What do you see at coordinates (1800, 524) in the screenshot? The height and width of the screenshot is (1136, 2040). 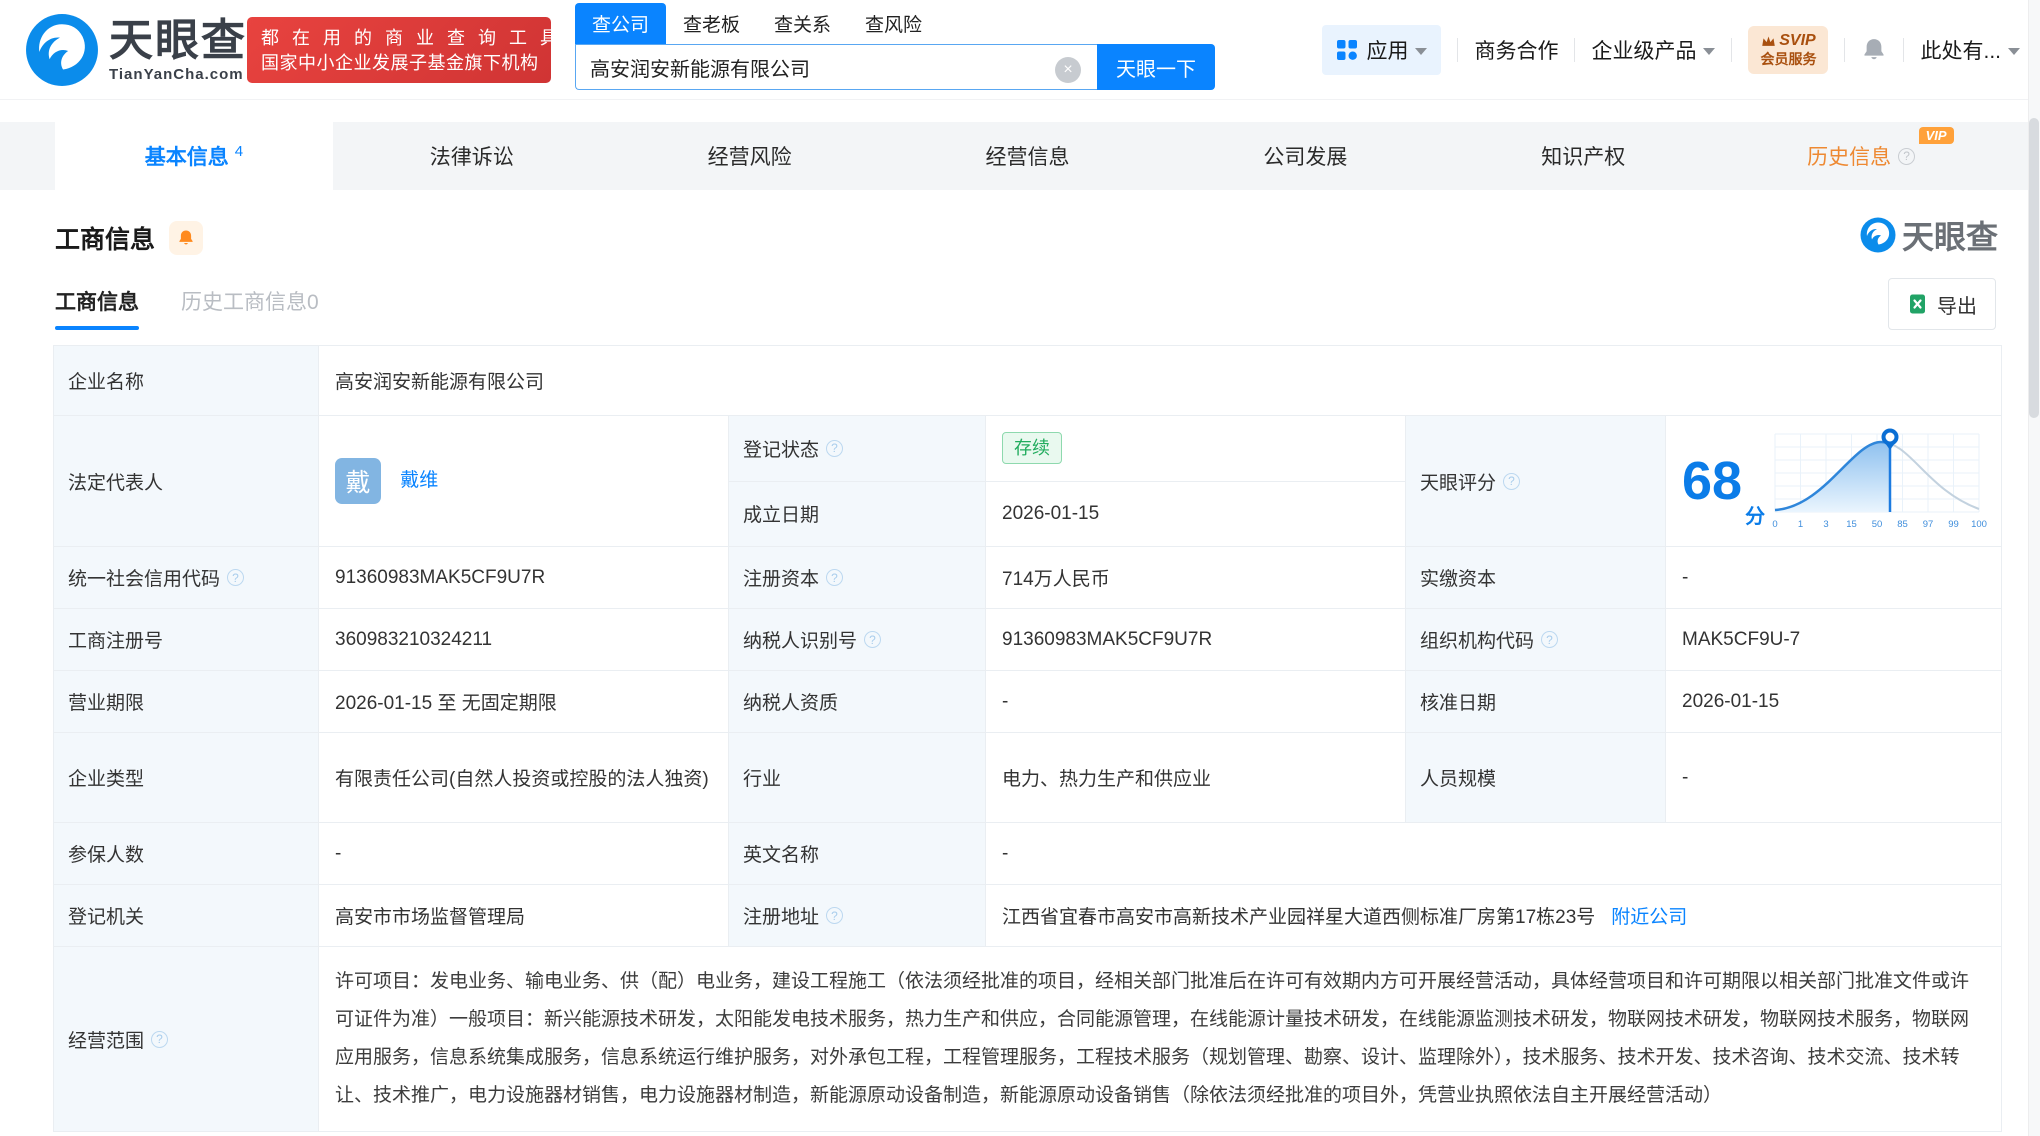 I see `svg-text: 1` at bounding box center [1800, 524].